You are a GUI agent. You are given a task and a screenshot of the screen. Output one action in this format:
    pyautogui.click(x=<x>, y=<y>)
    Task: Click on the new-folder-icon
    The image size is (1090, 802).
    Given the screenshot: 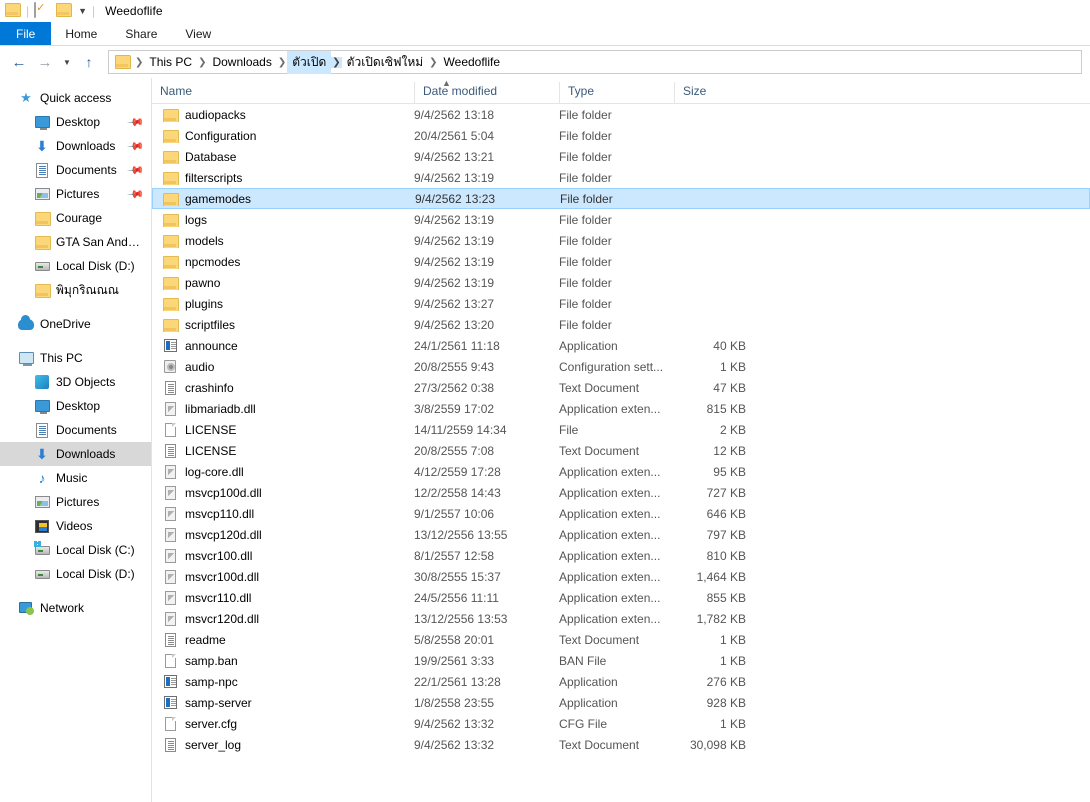 What is the action you would take?
    pyautogui.click(x=64, y=11)
    